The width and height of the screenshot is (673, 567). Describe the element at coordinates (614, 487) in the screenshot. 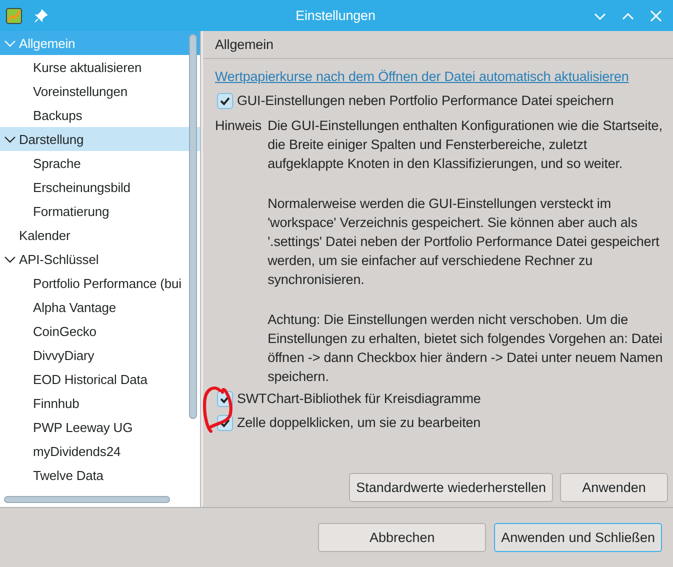

I see `button: Anwenden` at that location.